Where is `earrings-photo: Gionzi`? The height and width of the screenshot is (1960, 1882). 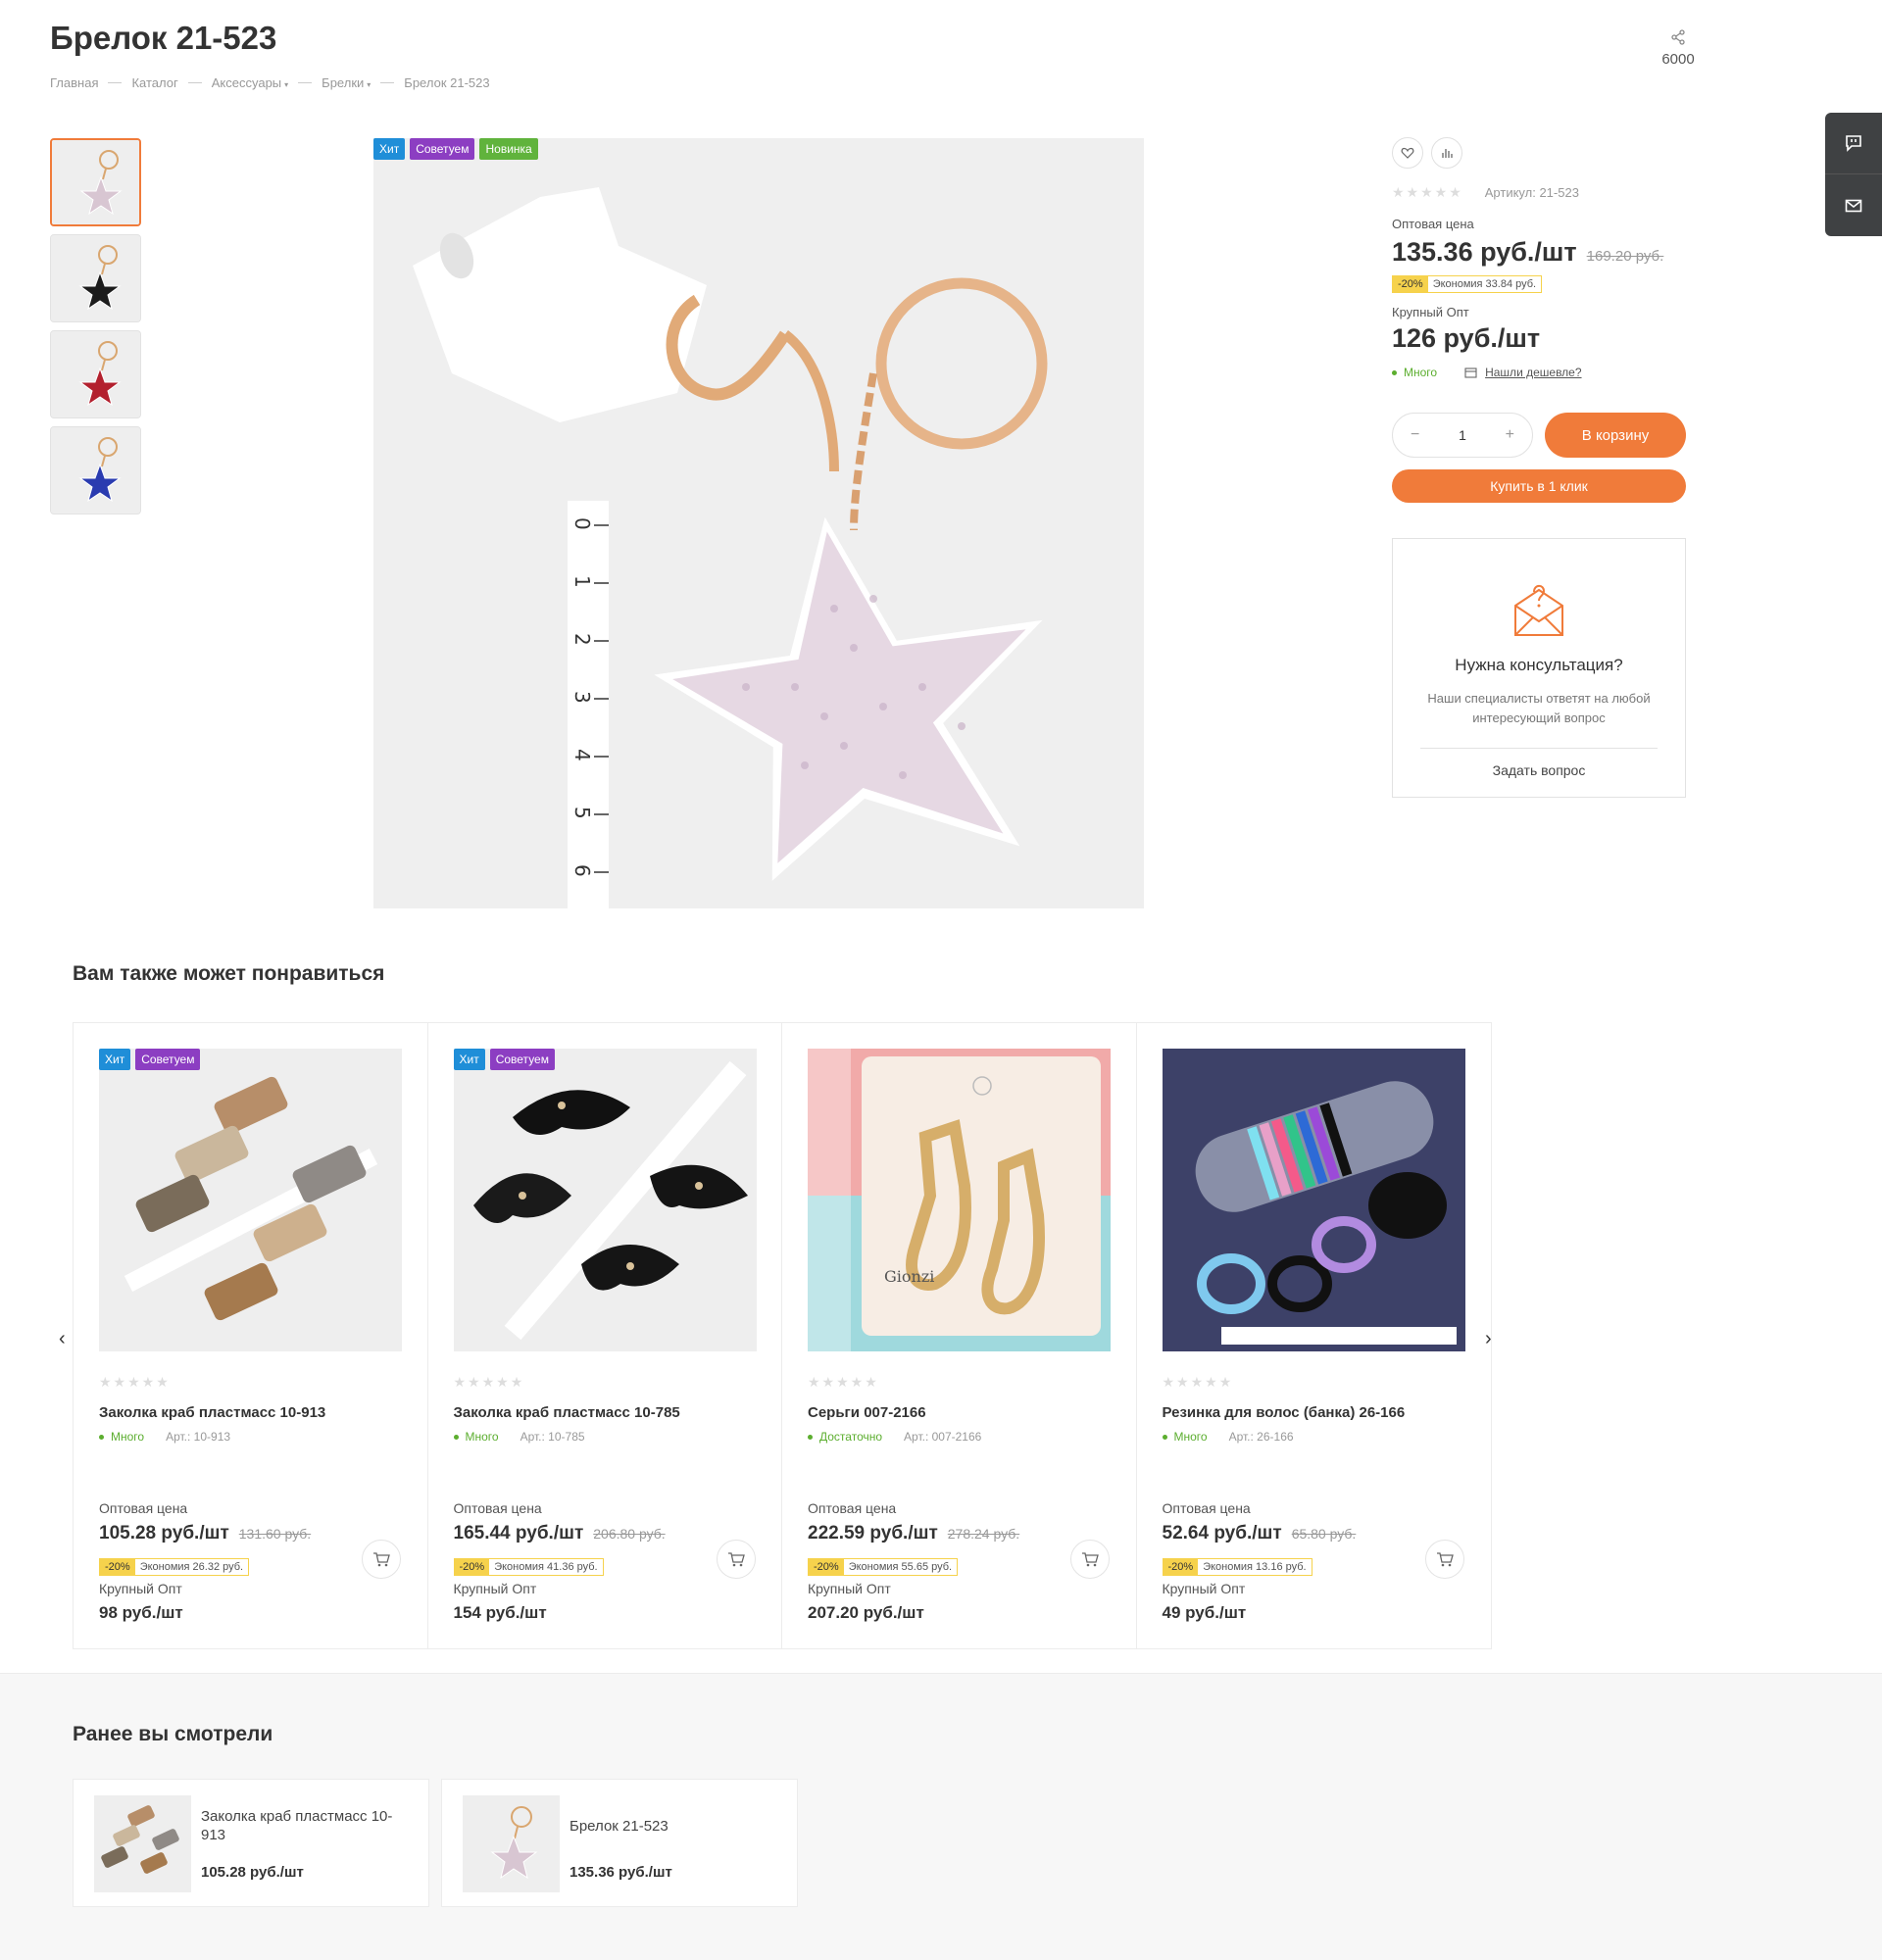
earrings-photo: Gionzi is located at coordinates (960, 1200).